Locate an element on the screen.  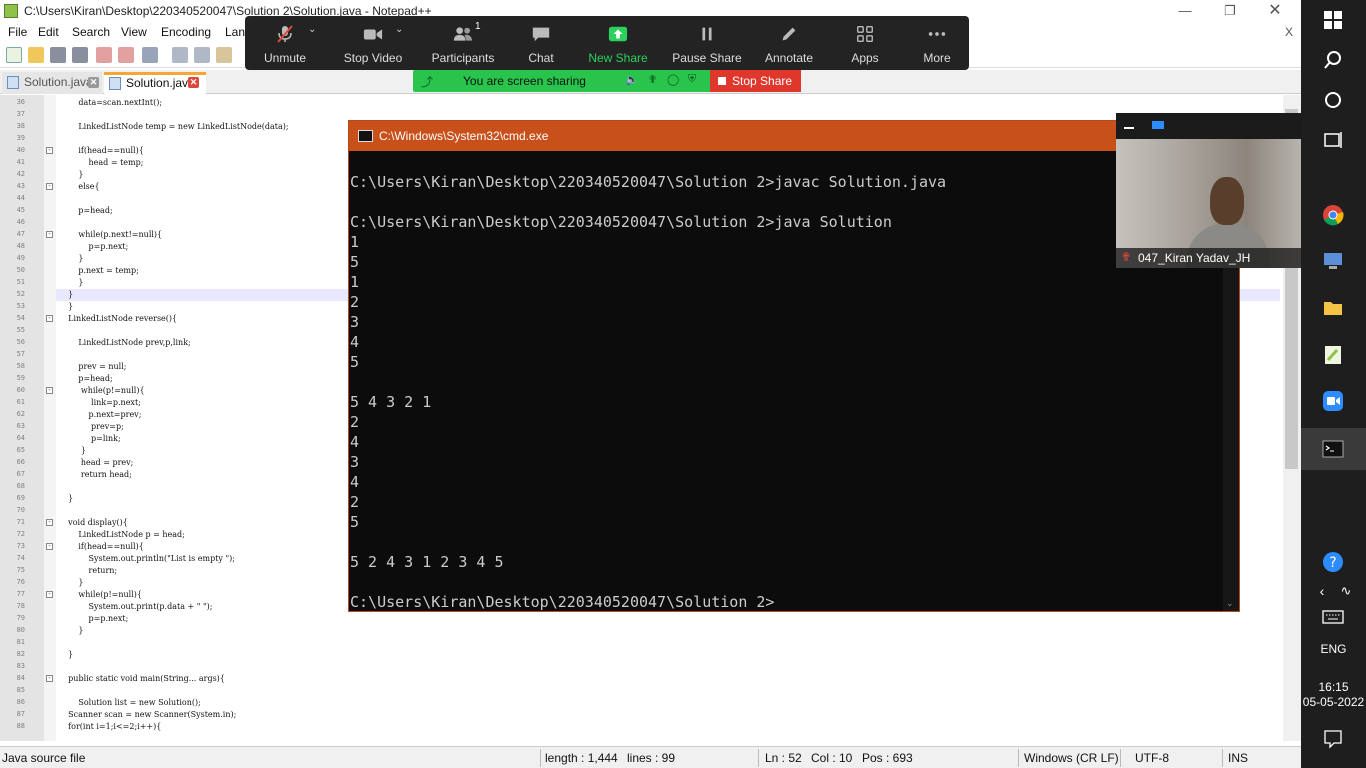
save-icon is located at coordinates (58, 55).